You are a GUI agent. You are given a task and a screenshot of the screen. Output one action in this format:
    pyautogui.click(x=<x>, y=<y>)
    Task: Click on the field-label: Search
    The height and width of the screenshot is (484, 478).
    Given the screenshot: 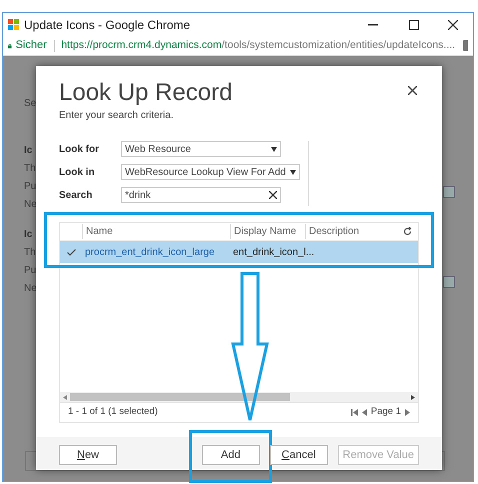 What is the action you would take?
    pyautogui.click(x=76, y=195)
    